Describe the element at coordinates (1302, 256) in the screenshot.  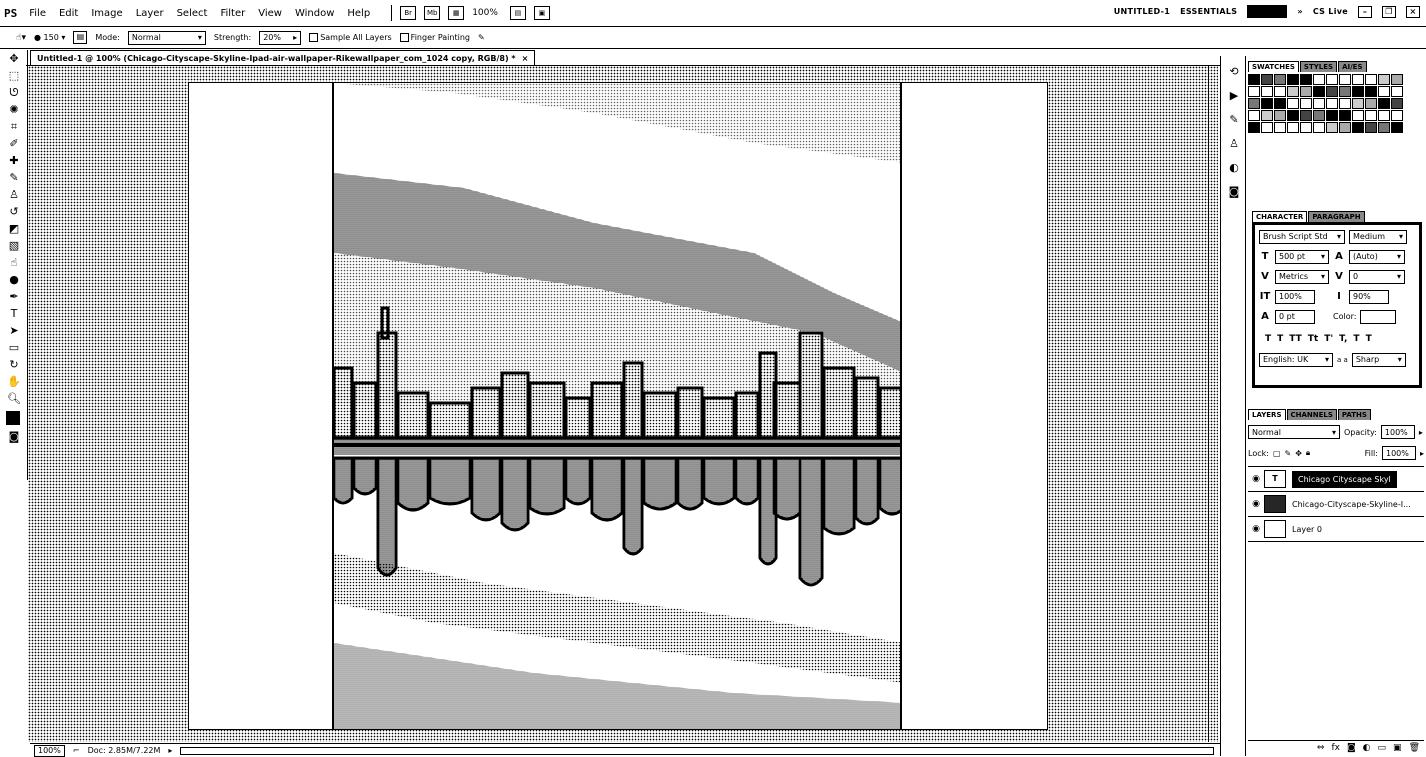
I see `font-size-select: 500 pt ▾` at that location.